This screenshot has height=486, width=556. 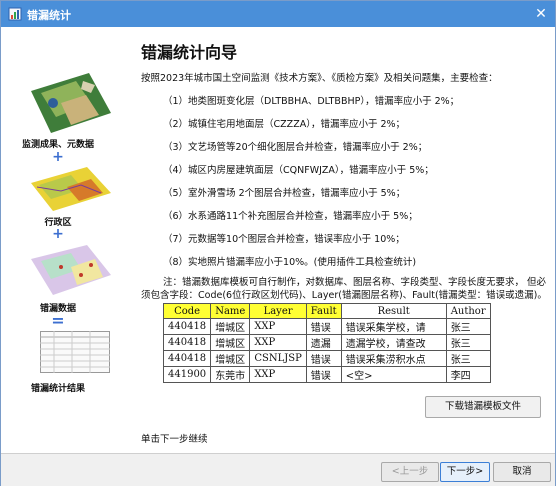 What do you see at coordinates (75, 352) in the screenshot?
I see `result-table-thumbnail` at bounding box center [75, 352].